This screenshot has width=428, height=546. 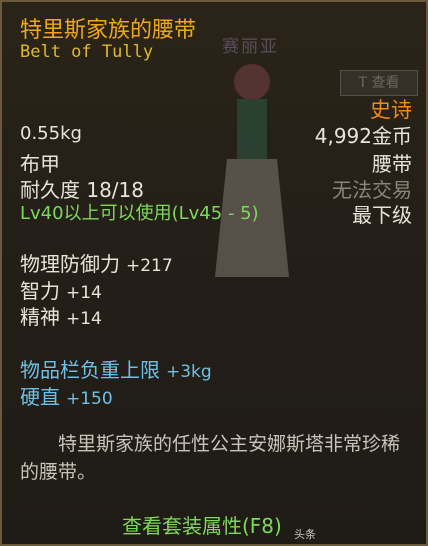 I want to click on stat-weight-limit: 物品栏负重上限 +3kg, so click(x=116, y=368).